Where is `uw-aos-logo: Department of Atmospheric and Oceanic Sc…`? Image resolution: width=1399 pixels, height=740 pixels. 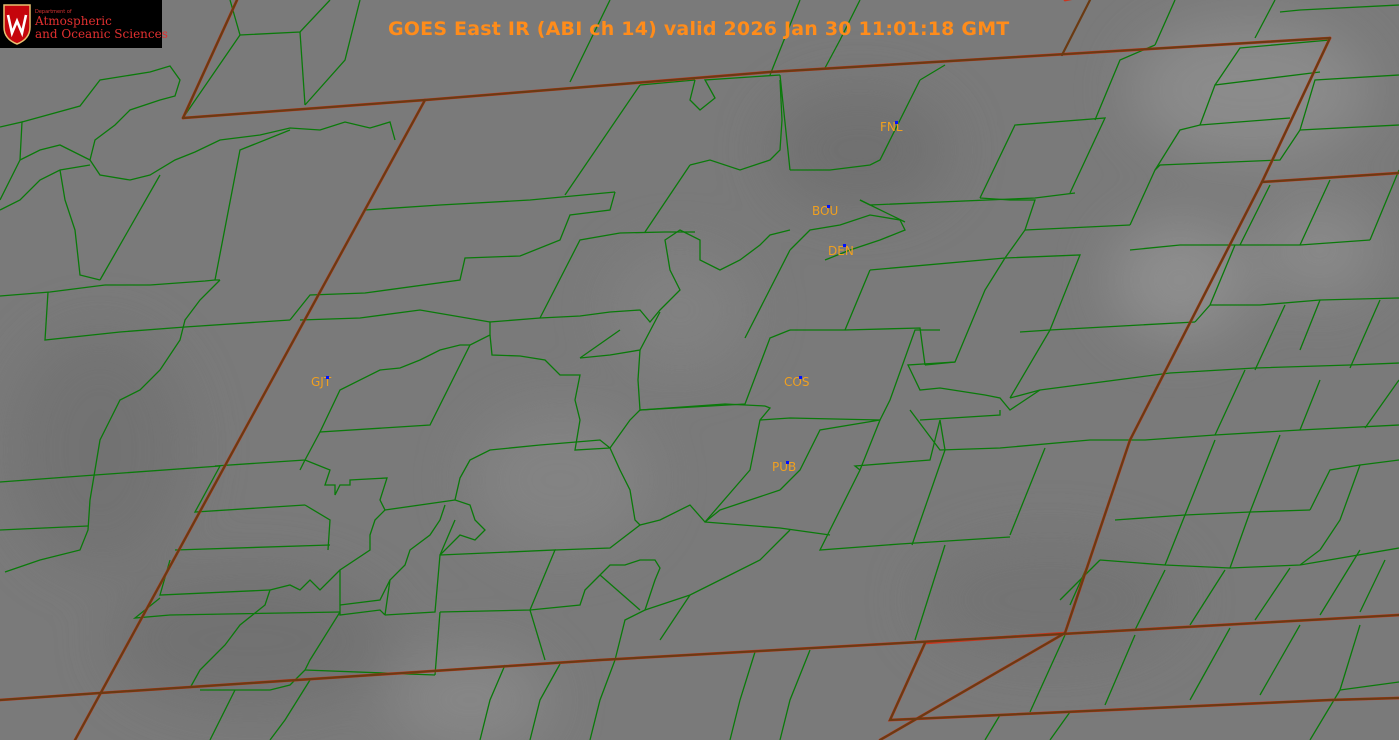
uw-aos-logo: Department of Atmospheric and Oceanic Sc… is located at coordinates (84, 24).